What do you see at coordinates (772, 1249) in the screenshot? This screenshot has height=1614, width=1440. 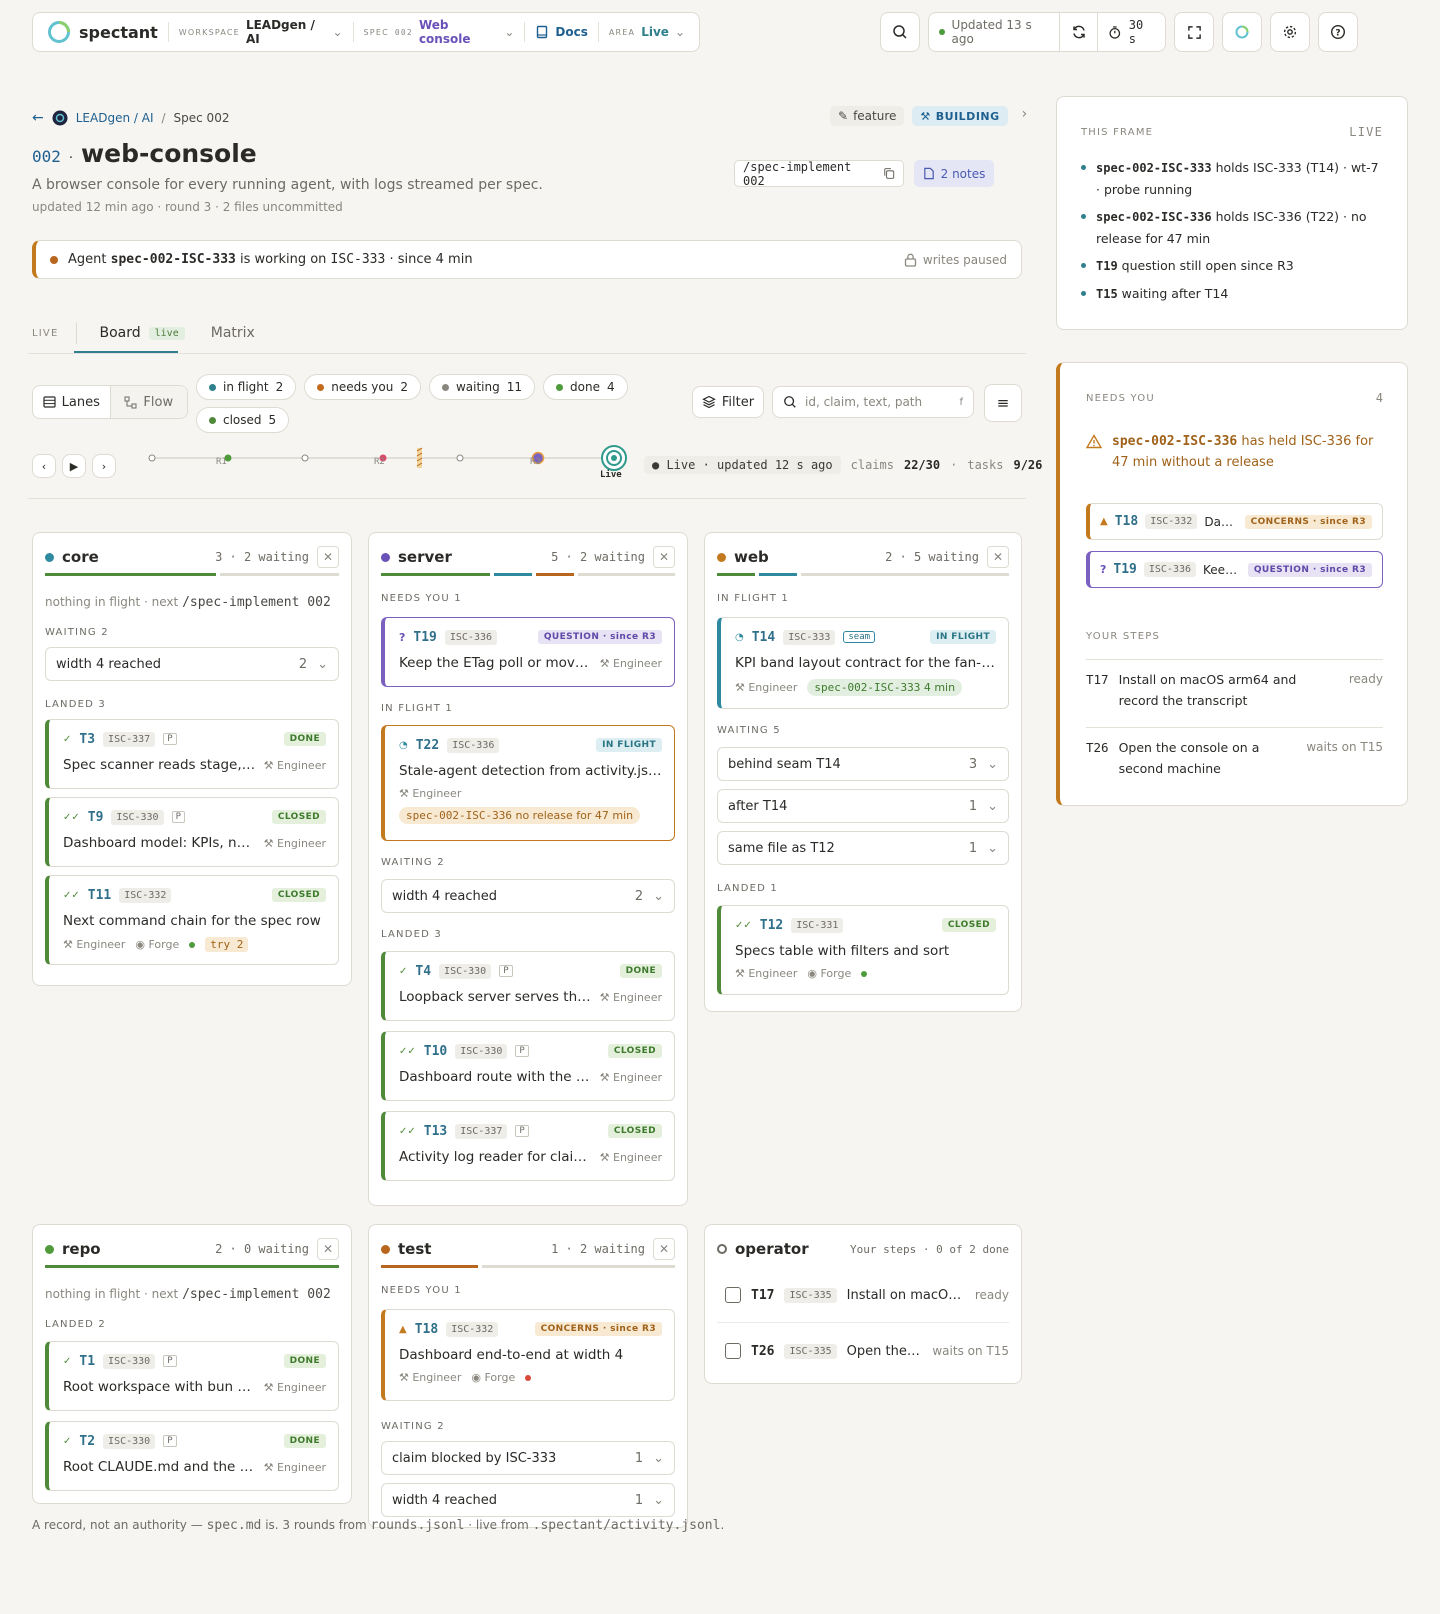 I see `lane-name: operator` at bounding box center [772, 1249].